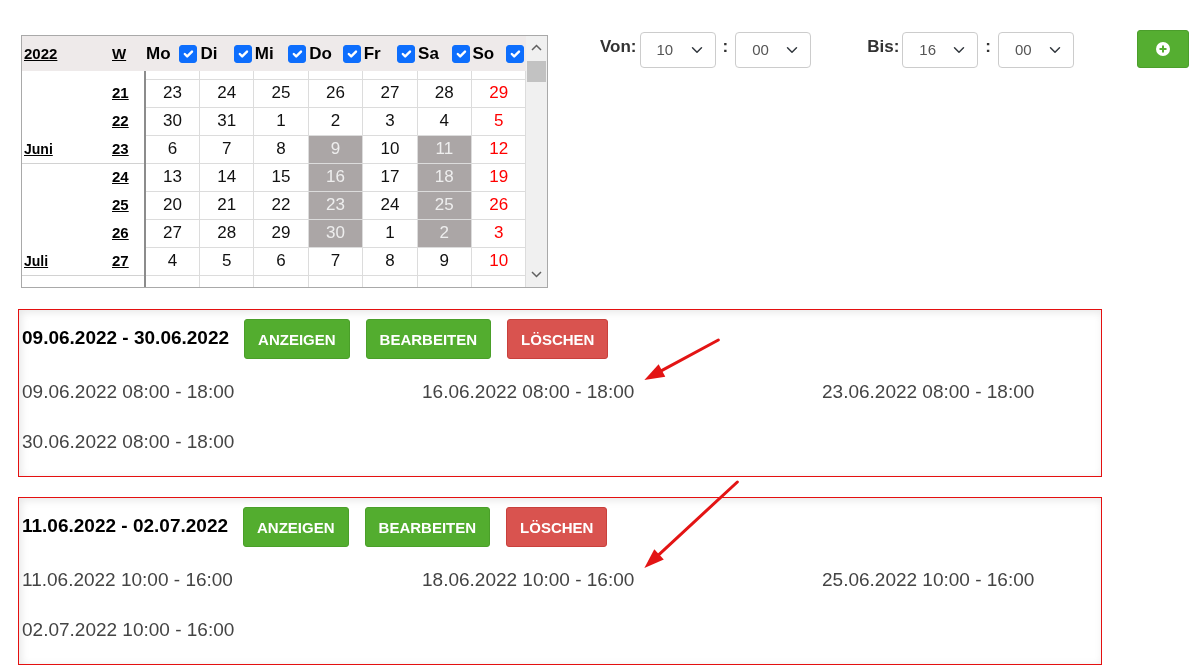 This screenshot has width=1200, height=668. I want to click on date-cell: 14, so click(226, 177).